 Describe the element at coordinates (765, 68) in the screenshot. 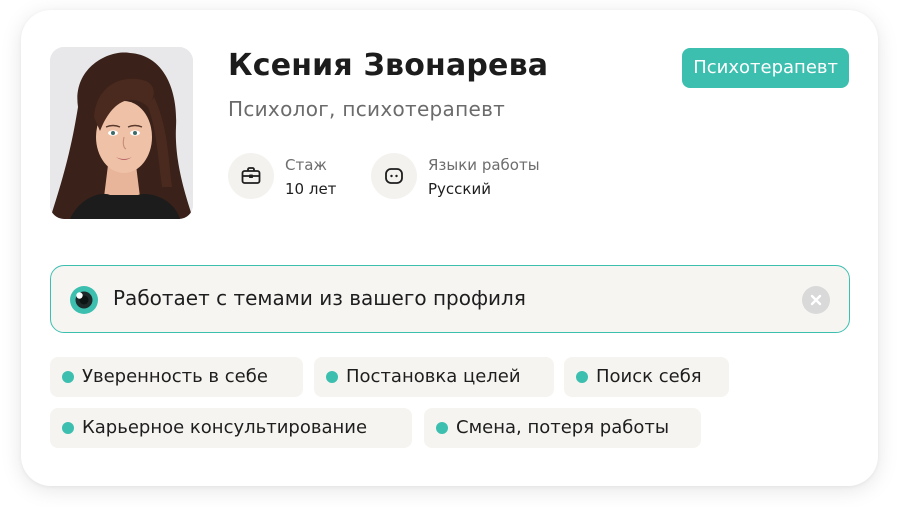

I see `specialization-badge: Психотерапевт` at that location.